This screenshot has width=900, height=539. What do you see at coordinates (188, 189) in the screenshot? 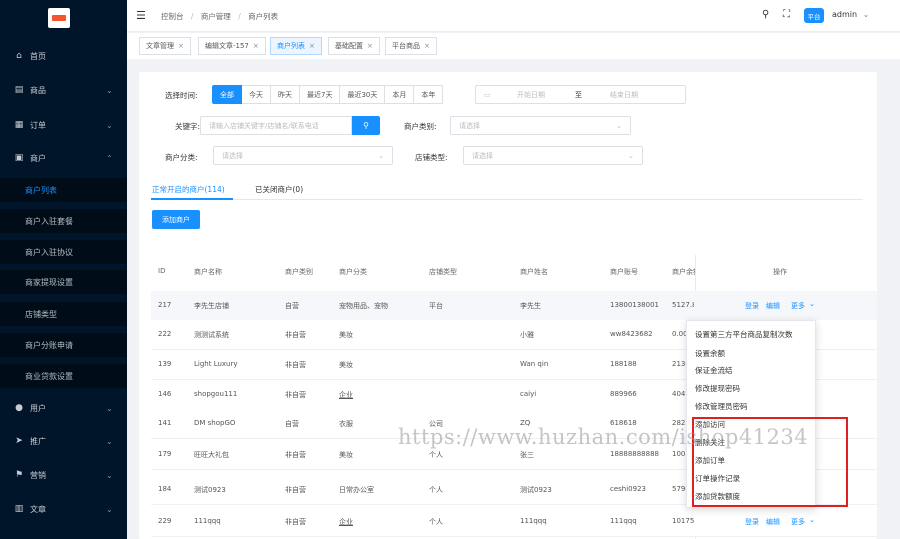
I see `tab-open-merchants: 正常开启的商户(114)` at bounding box center [188, 189].